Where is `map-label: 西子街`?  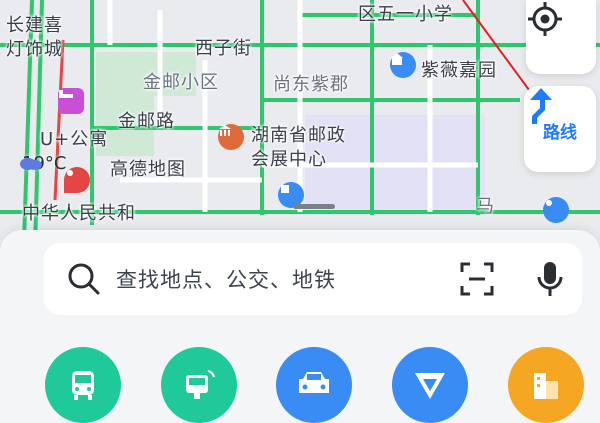 map-label: 西子街 is located at coordinates (223, 48).